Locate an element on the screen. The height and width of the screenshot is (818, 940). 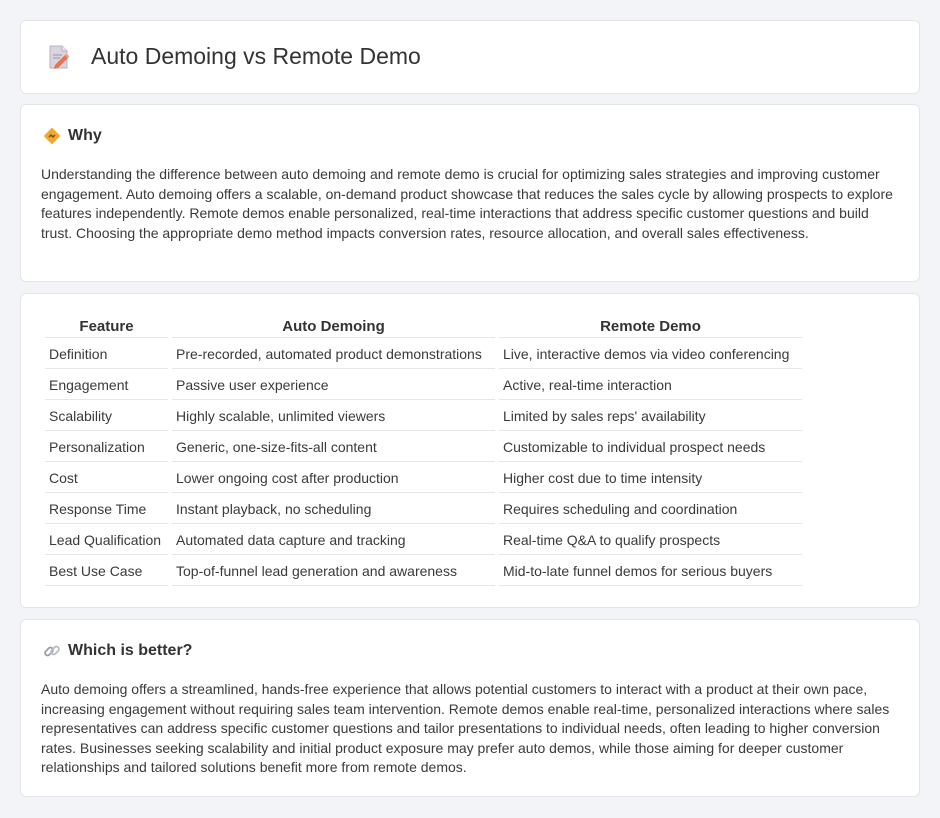
why-header: Why is located at coordinates (72, 136).